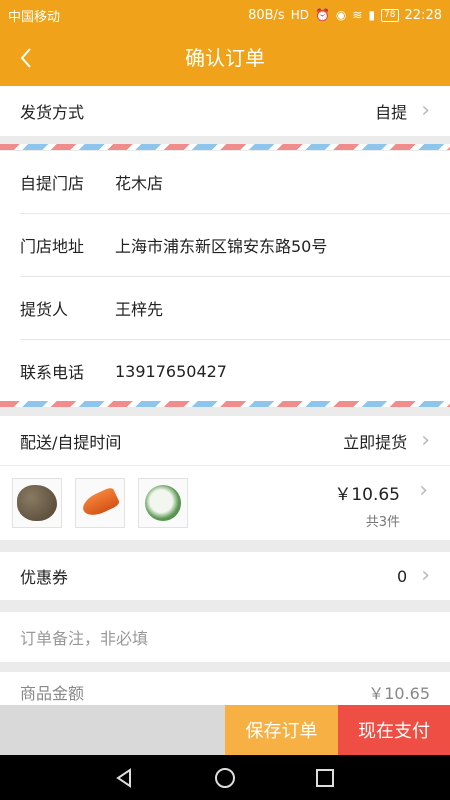 Image resolution: width=450 pixels, height=800 pixels. Describe the element at coordinates (139, 183) in the screenshot. I see `store-name-value: 花木店` at that location.